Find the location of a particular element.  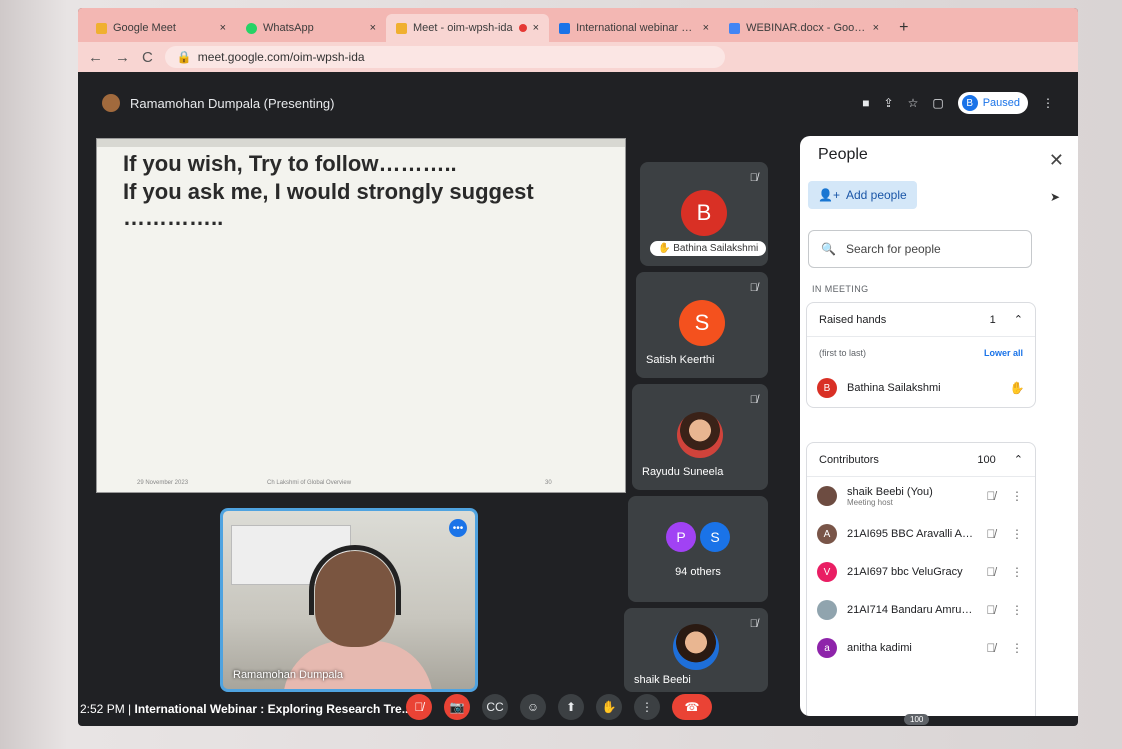

list-item: V 21AI697 bbc VeluGracy 🎙̸ ⋮ is located at coordinates (921, 572).